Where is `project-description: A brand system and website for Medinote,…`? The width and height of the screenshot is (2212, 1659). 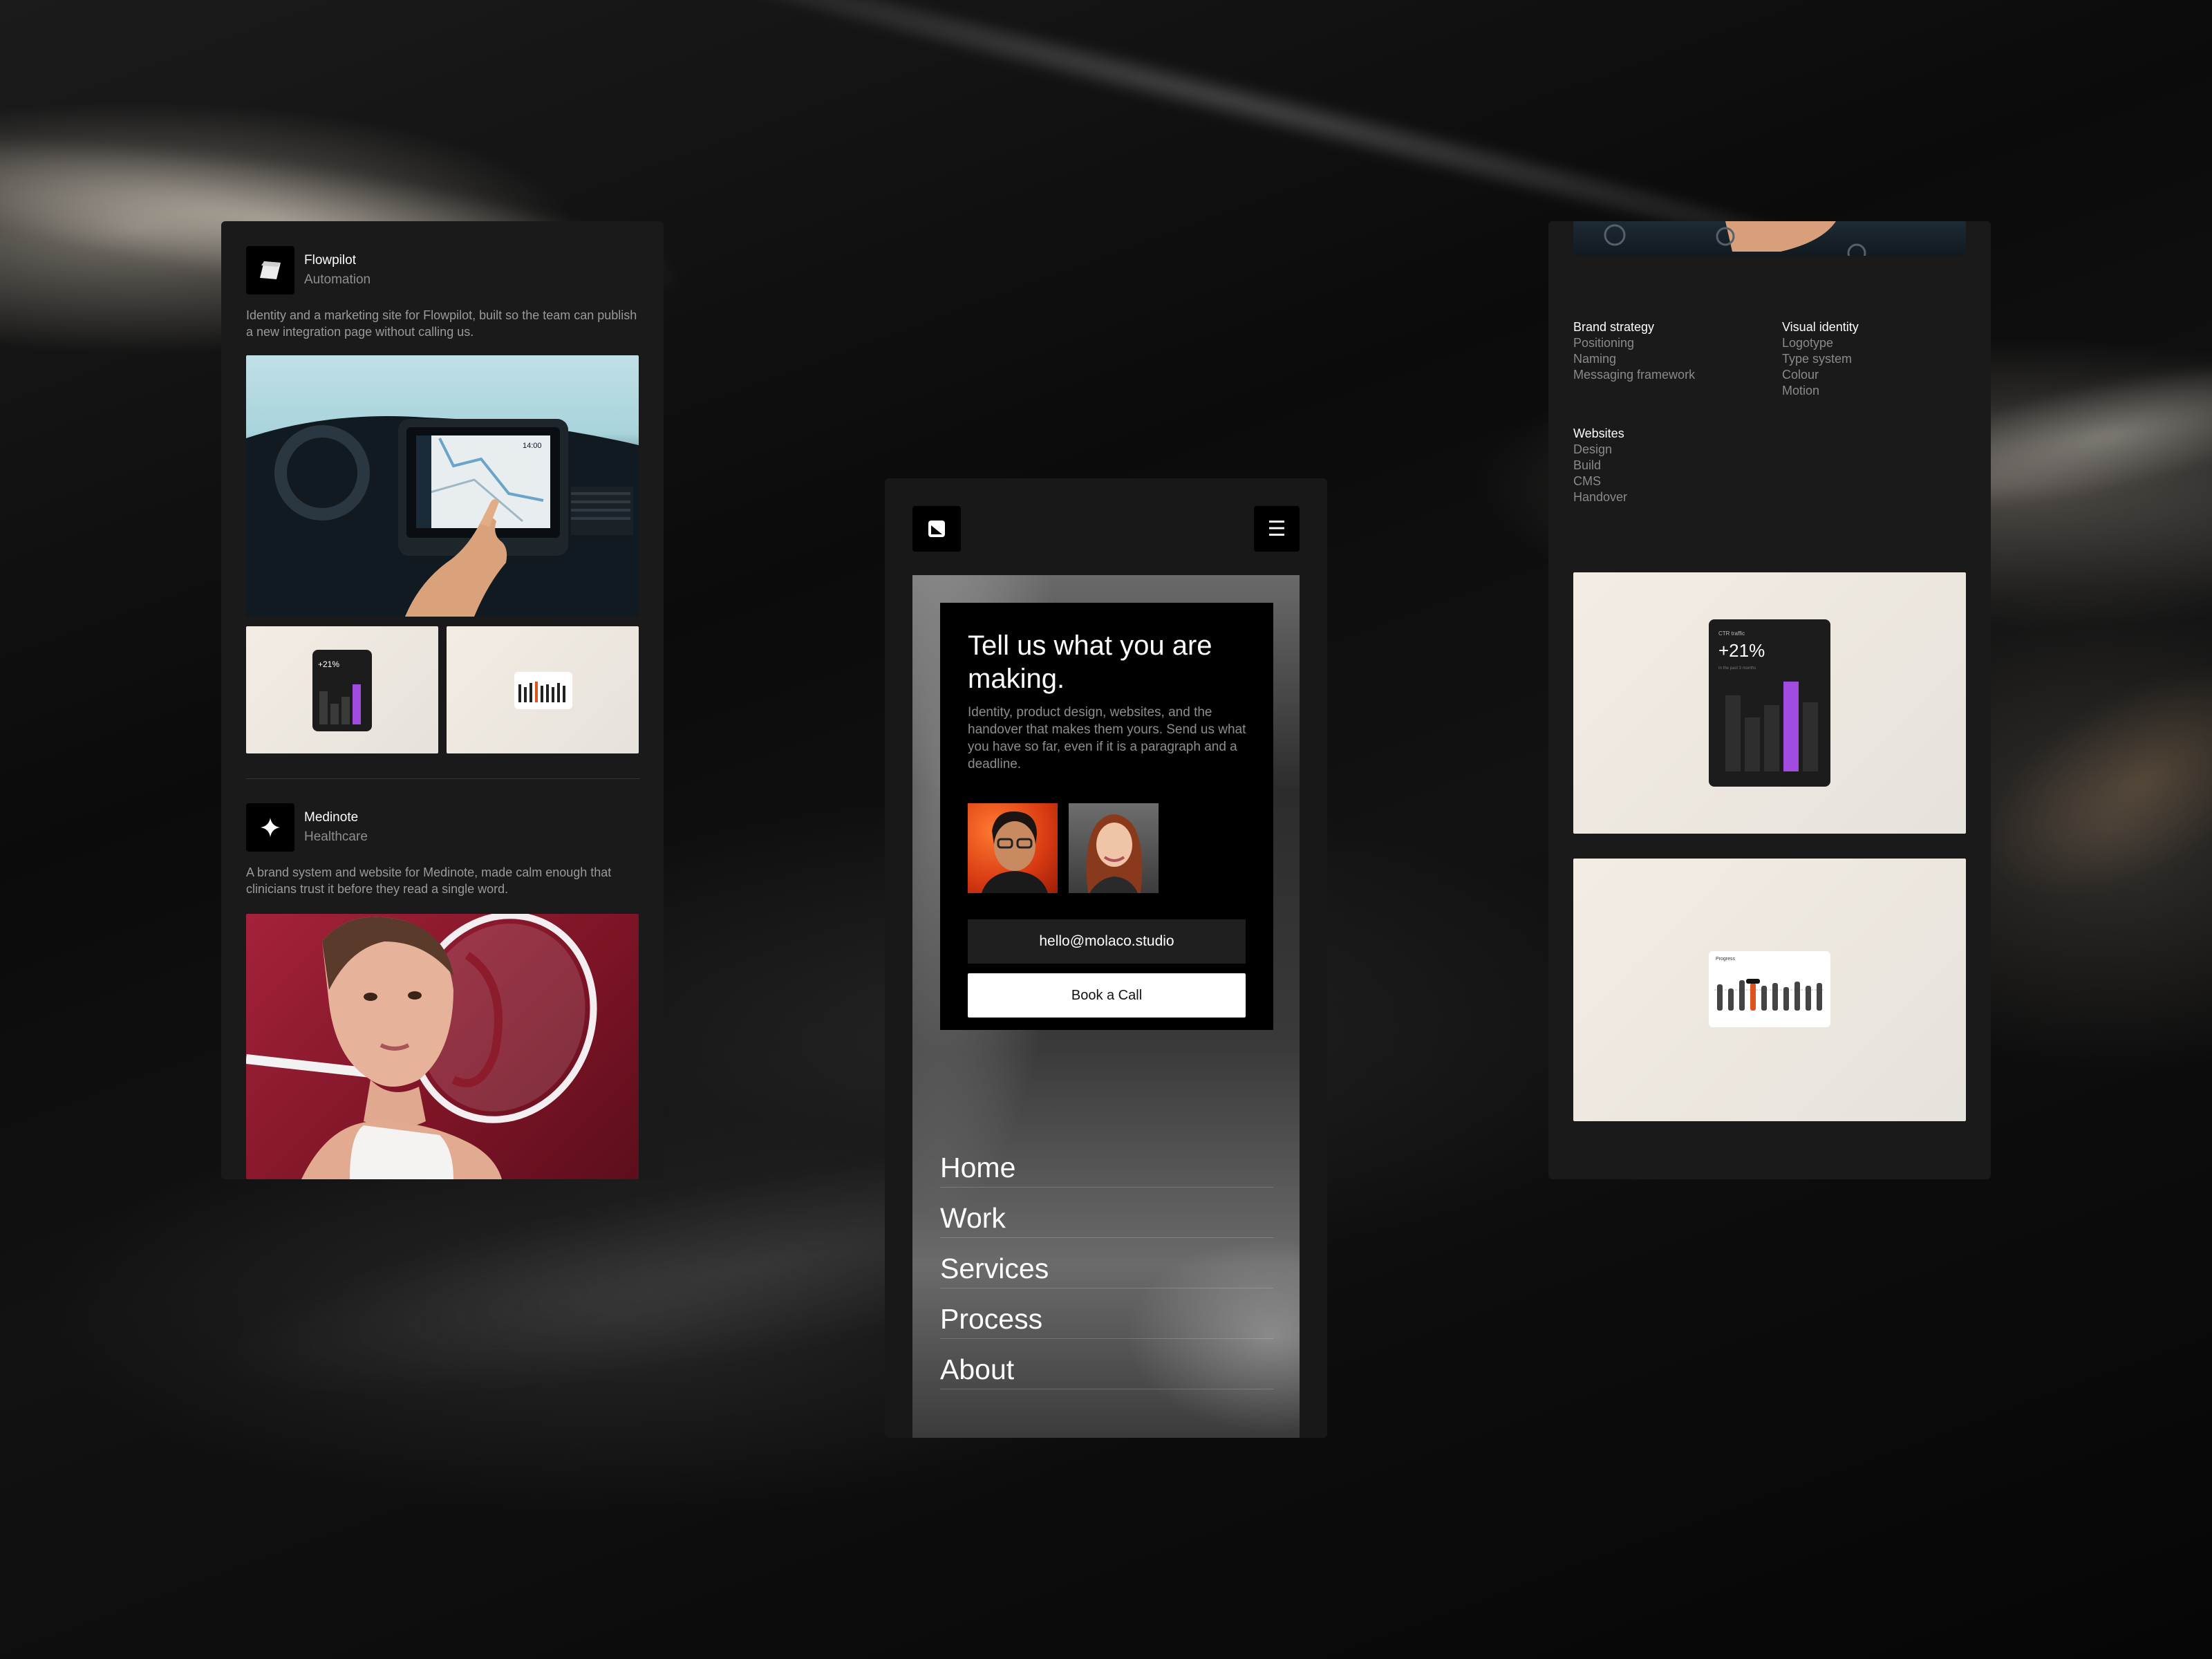
project-description: A brand system and website for Medinote,… is located at coordinates (429, 880).